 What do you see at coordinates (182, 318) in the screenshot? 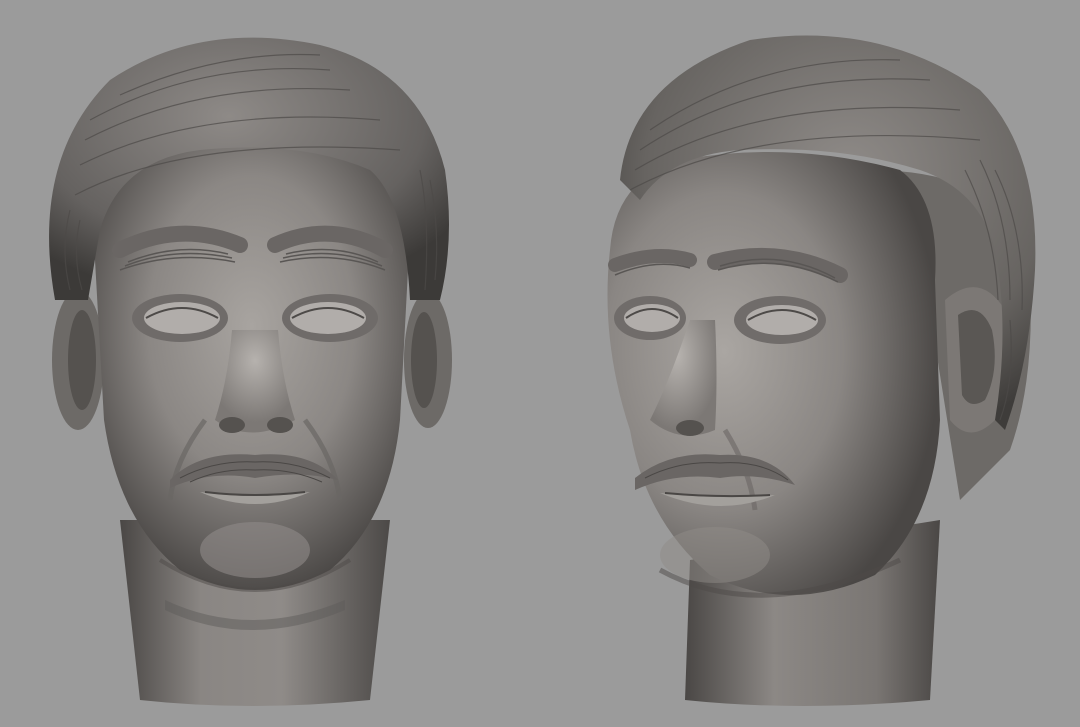
I see `left-eye` at bounding box center [182, 318].